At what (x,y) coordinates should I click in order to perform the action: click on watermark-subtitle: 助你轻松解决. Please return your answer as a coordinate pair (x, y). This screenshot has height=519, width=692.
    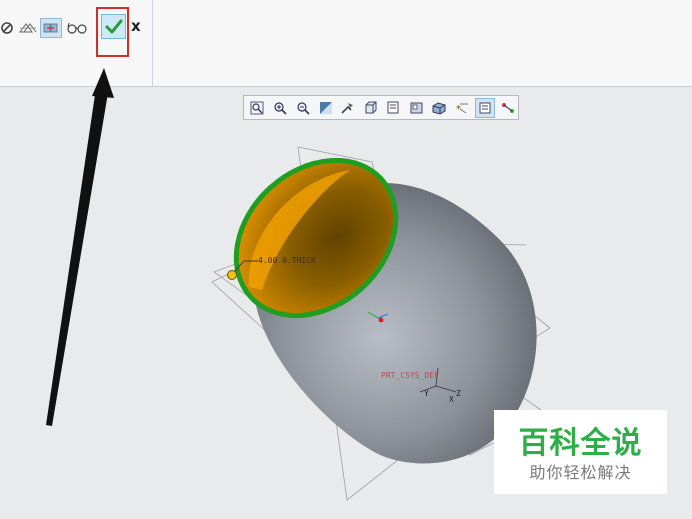
    Looking at the image, I should click on (580, 472).